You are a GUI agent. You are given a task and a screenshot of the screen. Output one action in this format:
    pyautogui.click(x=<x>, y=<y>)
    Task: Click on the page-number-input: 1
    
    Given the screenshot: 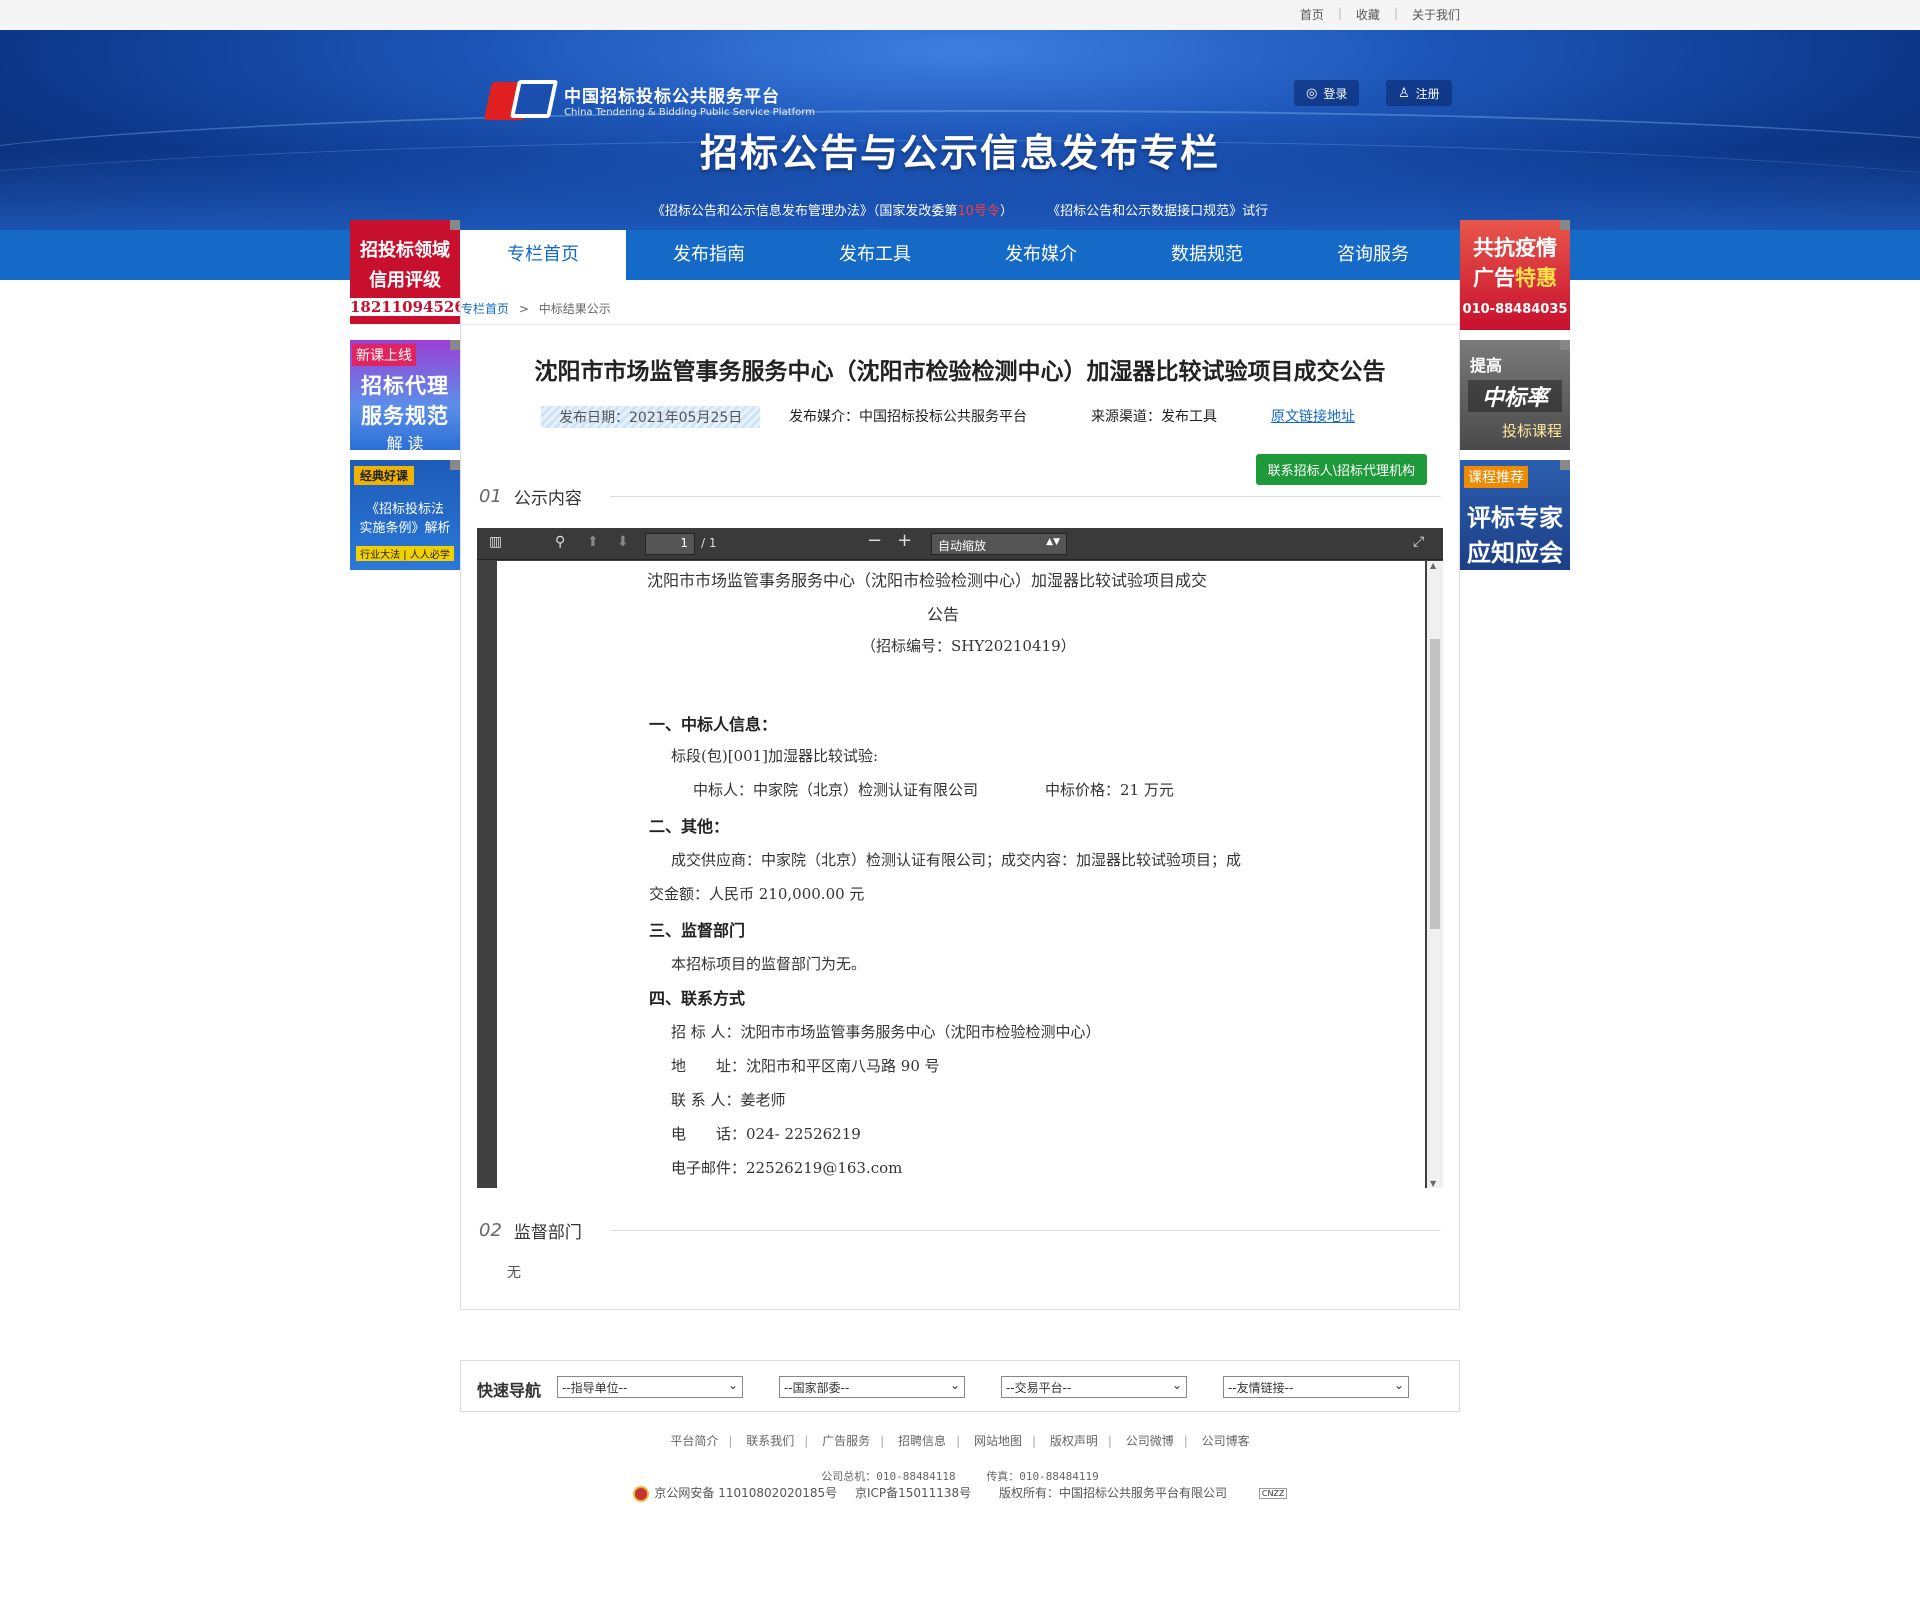 What is the action you would take?
    pyautogui.click(x=670, y=544)
    